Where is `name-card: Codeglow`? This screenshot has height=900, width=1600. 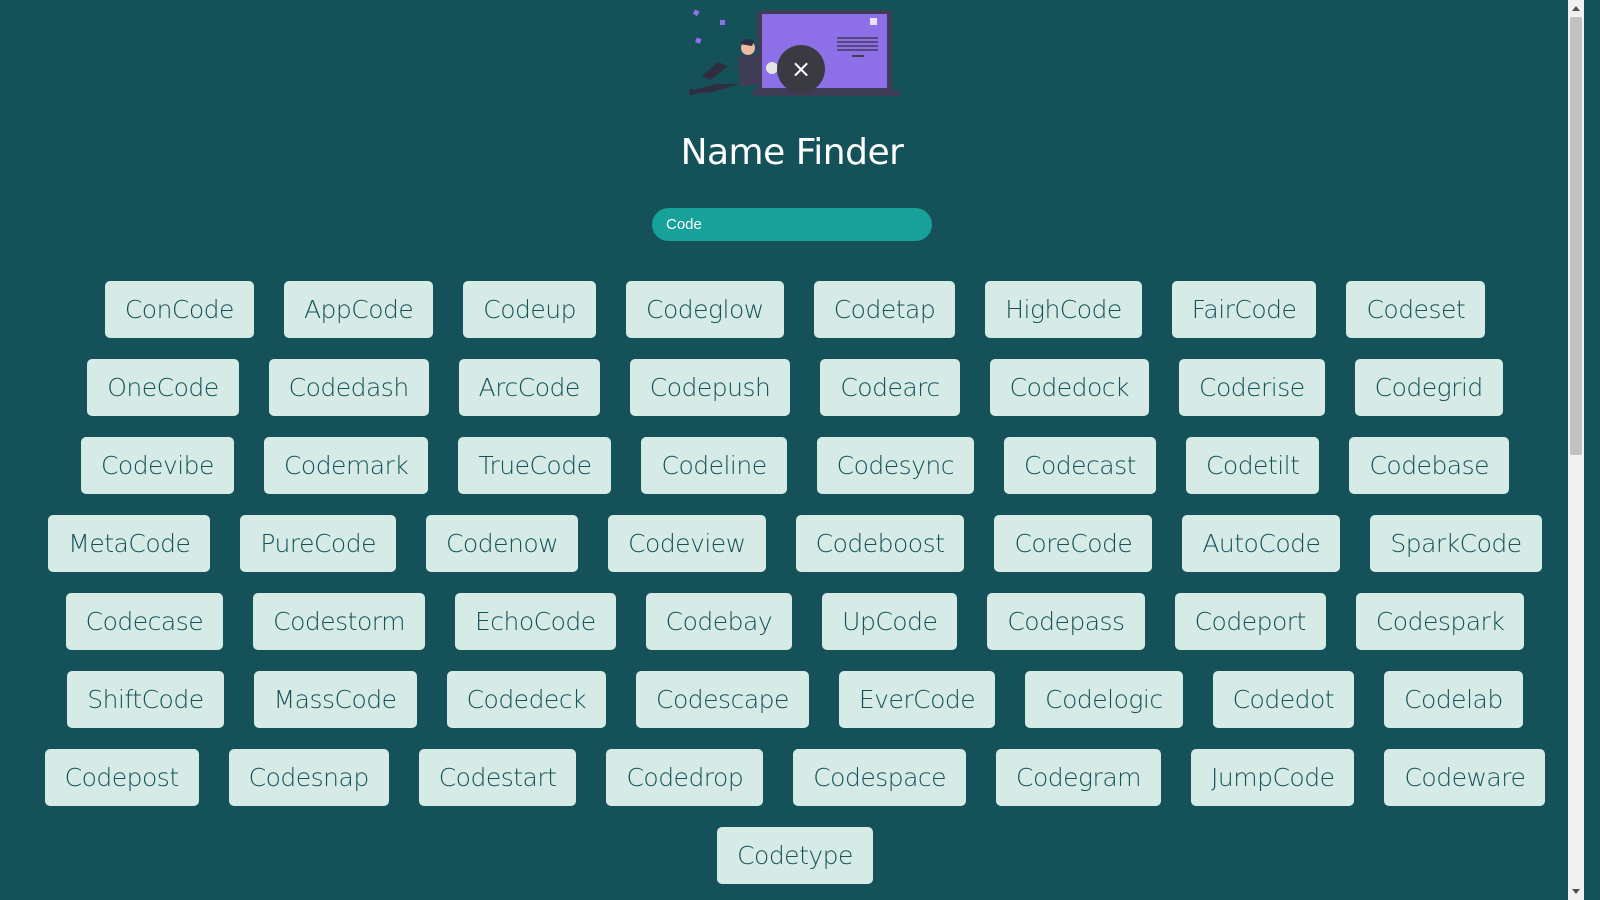
name-card: Codeglow is located at coordinates (705, 309).